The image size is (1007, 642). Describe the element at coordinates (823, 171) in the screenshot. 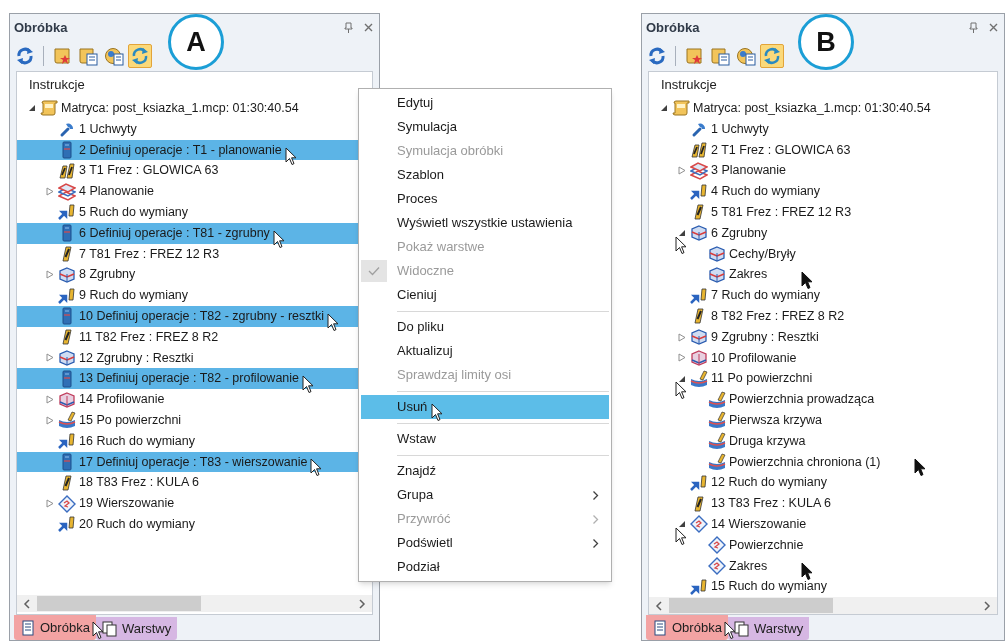

I see `tree-item: 3 Planowanie` at that location.